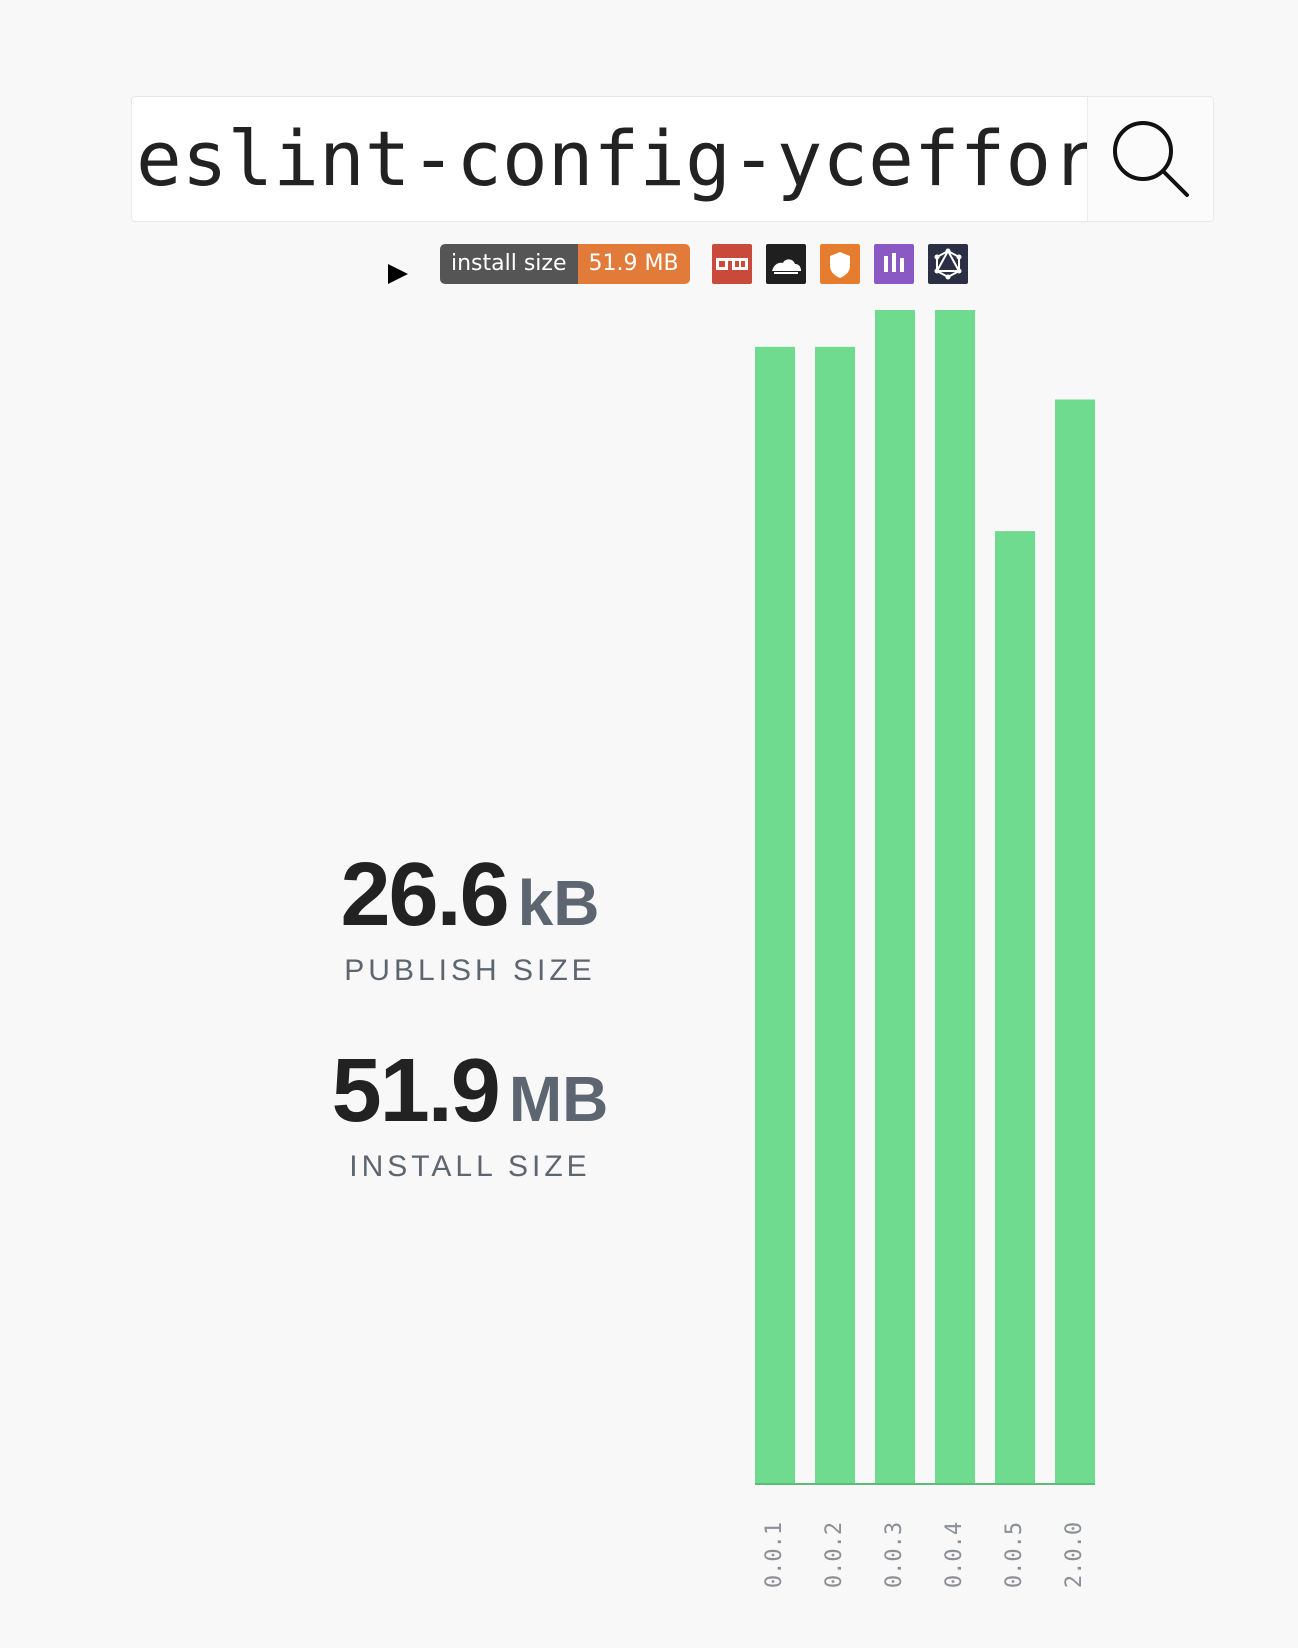 This screenshot has height=1648, width=1298. I want to click on chart-tick-label: 2.0.0, so click(1074, 1555).